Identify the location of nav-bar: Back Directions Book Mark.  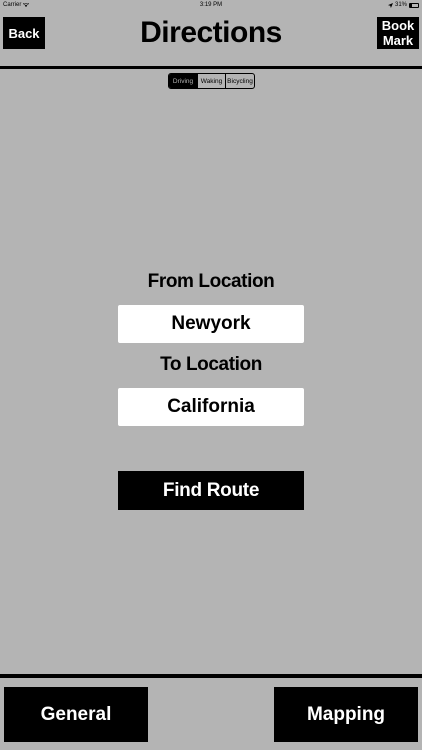
(211, 39).